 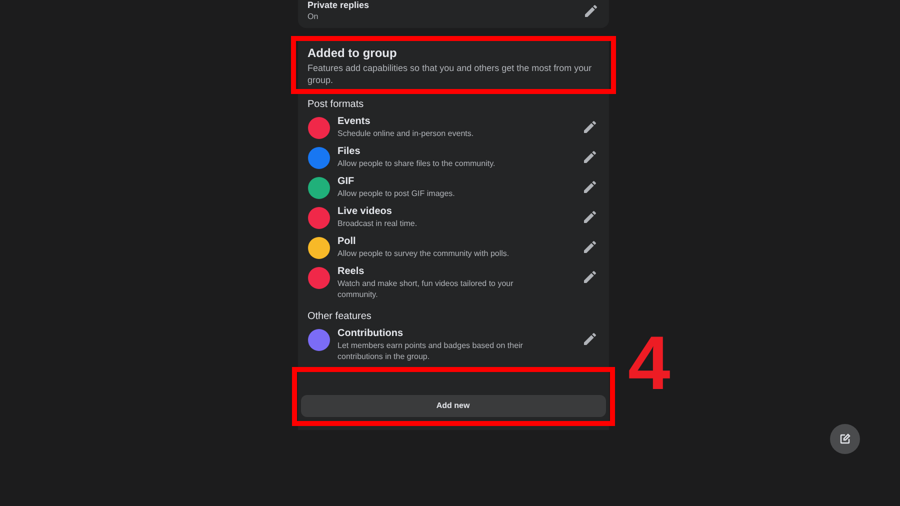 I want to click on feature-description: Allow people to survey the community with polls., so click(x=424, y=253).